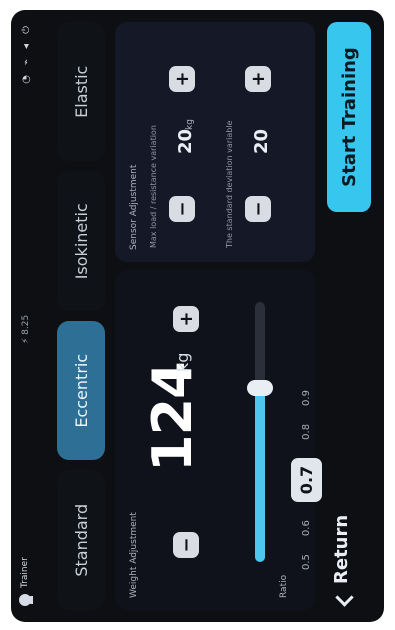  I want to click on tab-isokinetic: Isokinetic, so click(81, 241).